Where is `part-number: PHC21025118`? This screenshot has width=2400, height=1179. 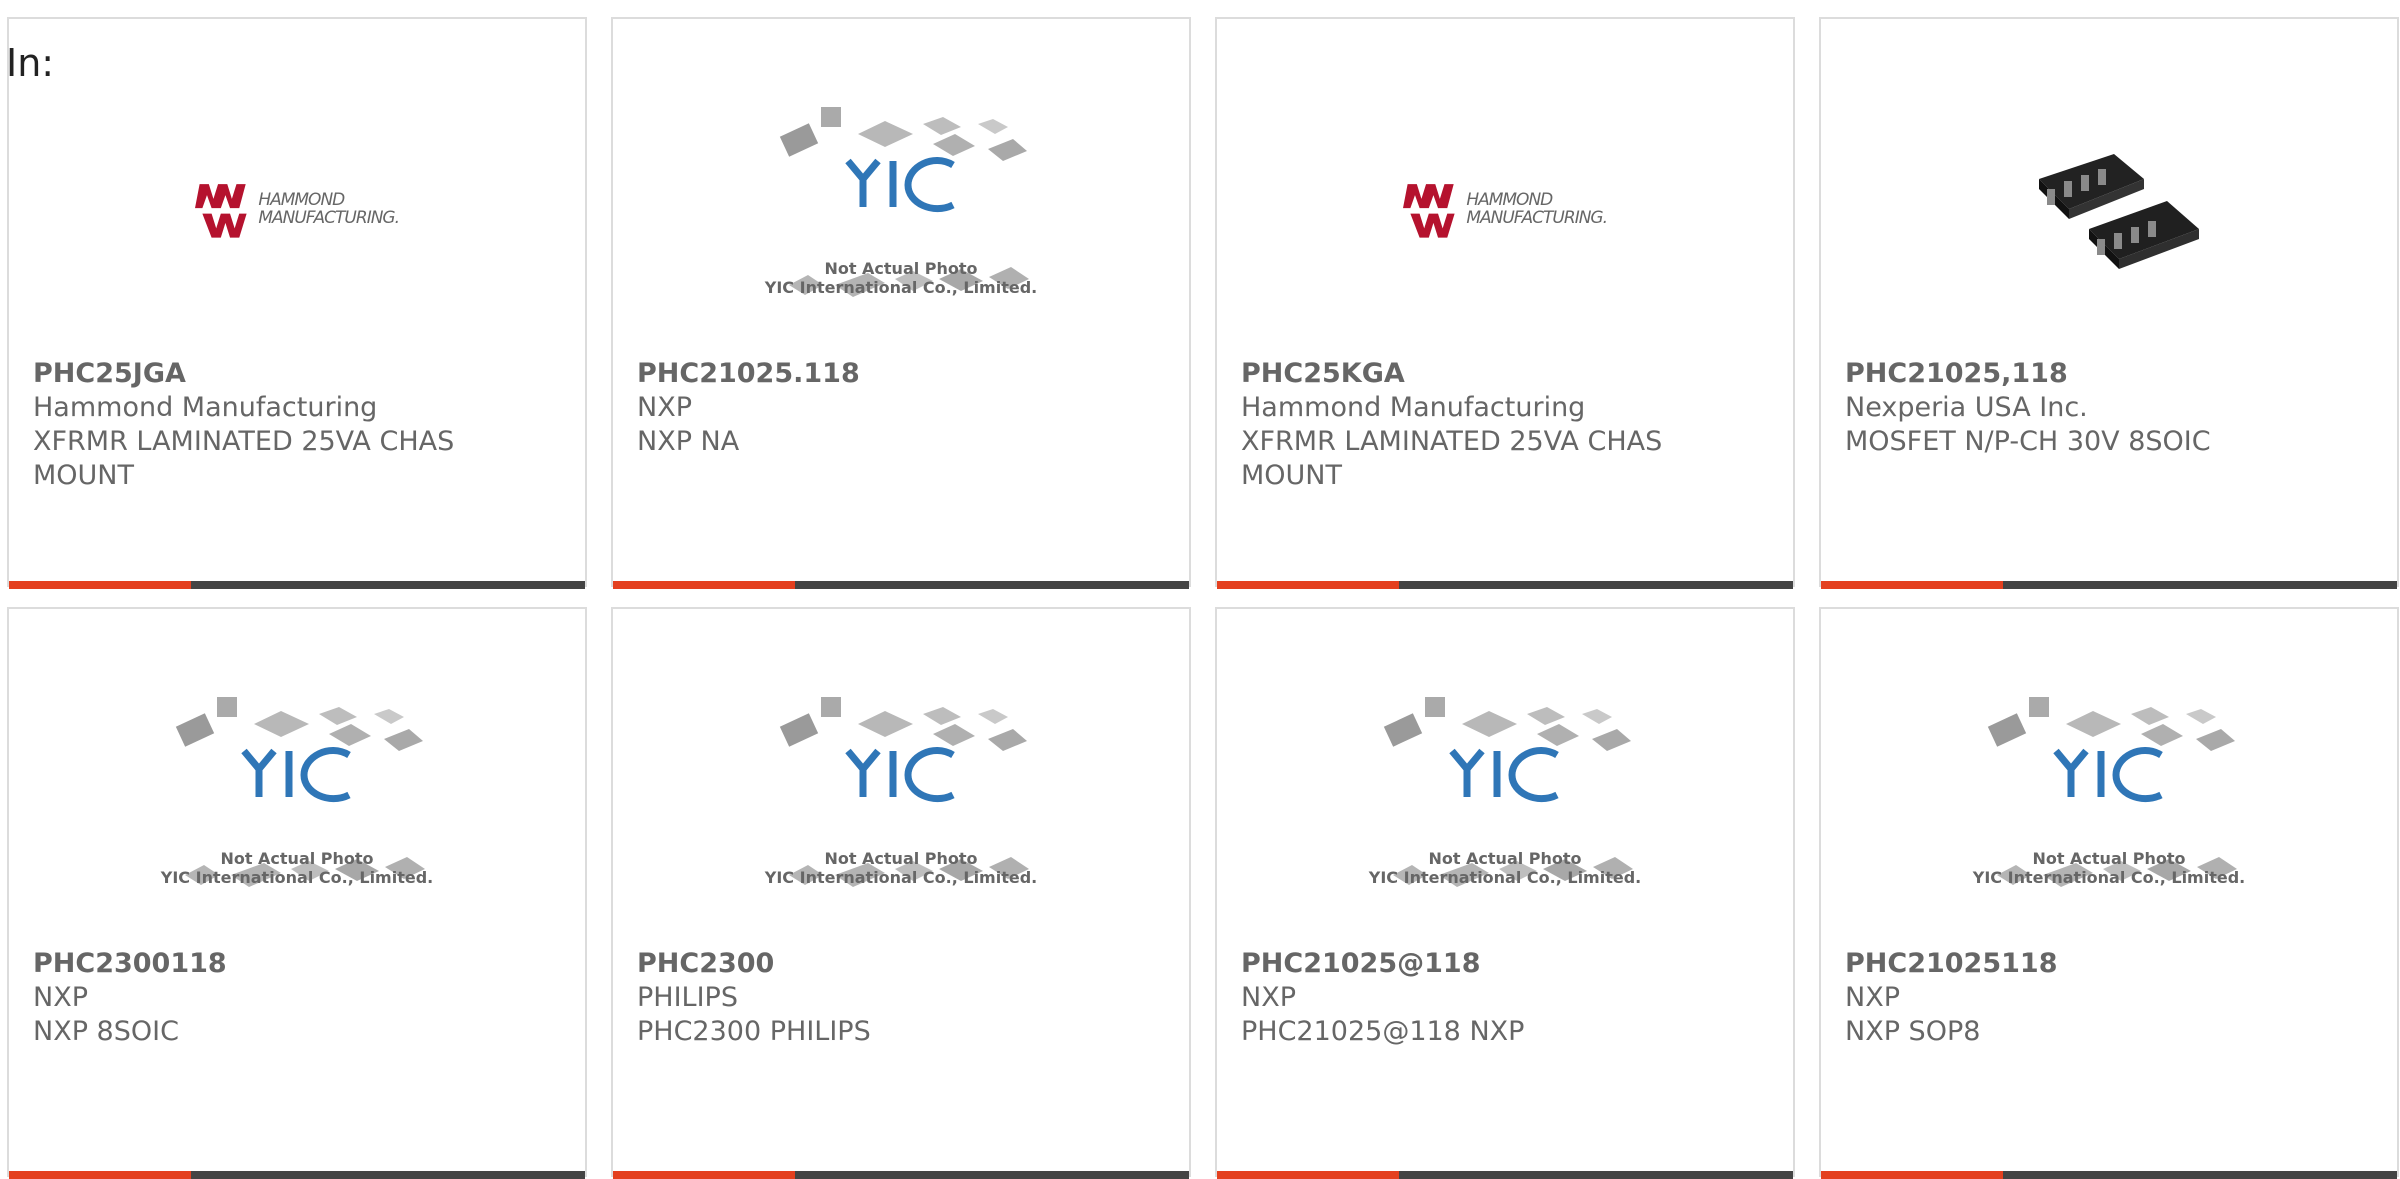 part-number: PHC21025118 is located at coordinates (2065, 964).